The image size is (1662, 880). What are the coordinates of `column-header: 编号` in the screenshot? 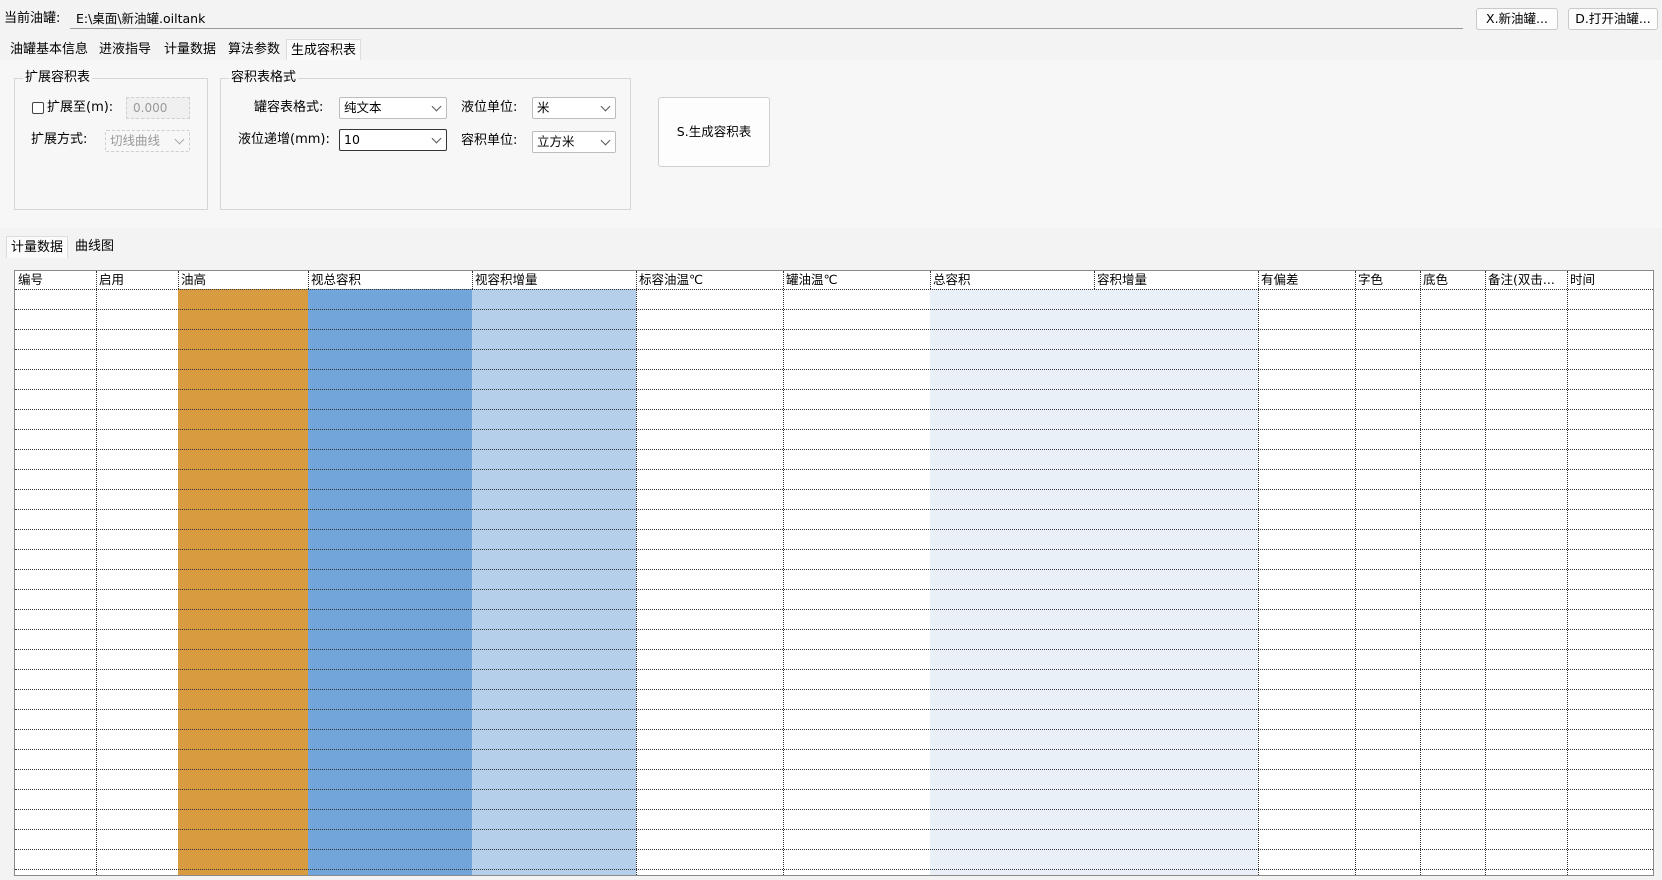 It's located at (55, 280).